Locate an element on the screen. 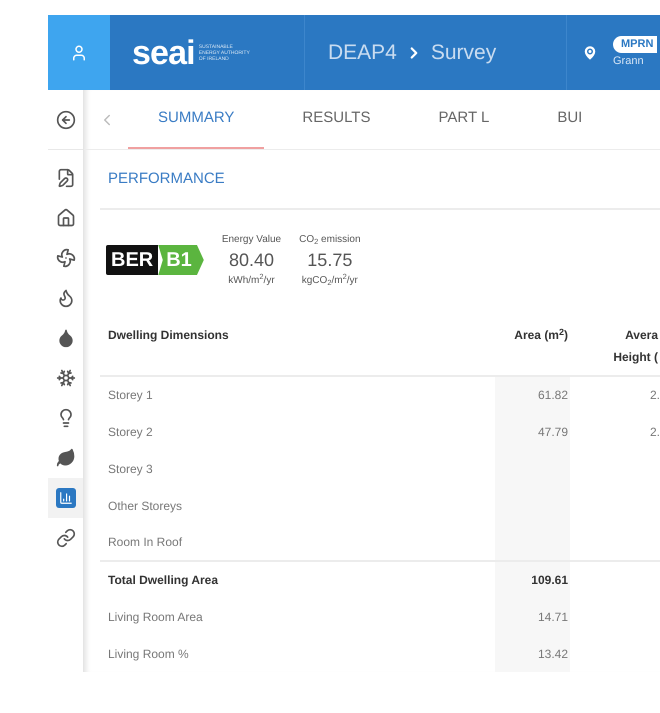 This screenshot has height=713, width=660. sidebar-item is located at coordinates (65, 498).